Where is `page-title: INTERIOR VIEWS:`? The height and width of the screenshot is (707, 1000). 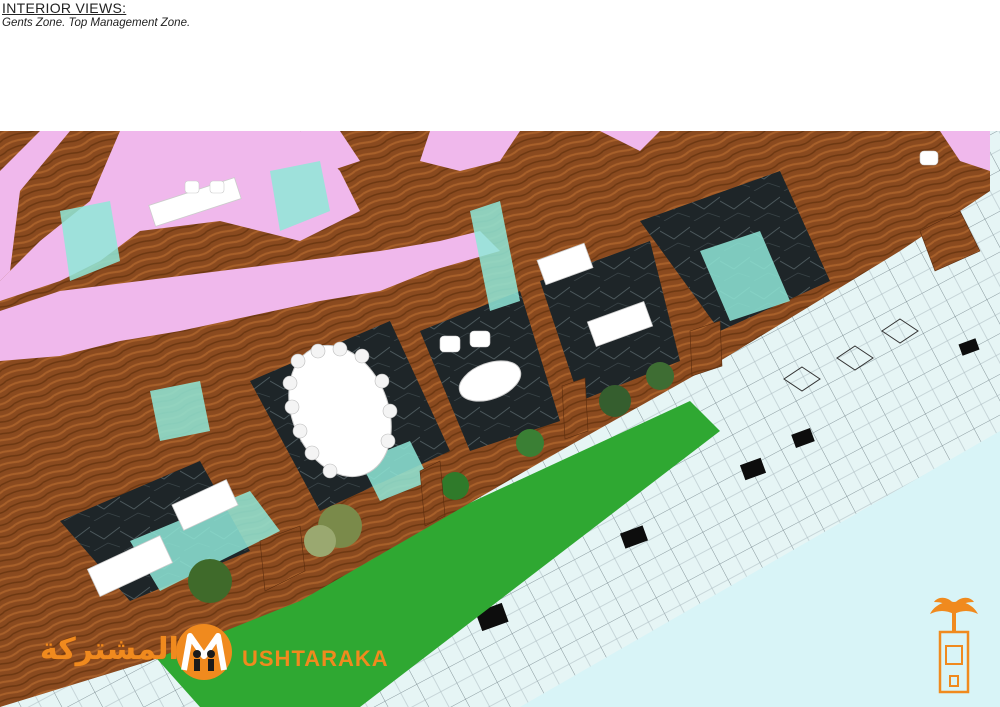
page-title: INTERIOR VIEWS: is located at coordinates (64, 8).